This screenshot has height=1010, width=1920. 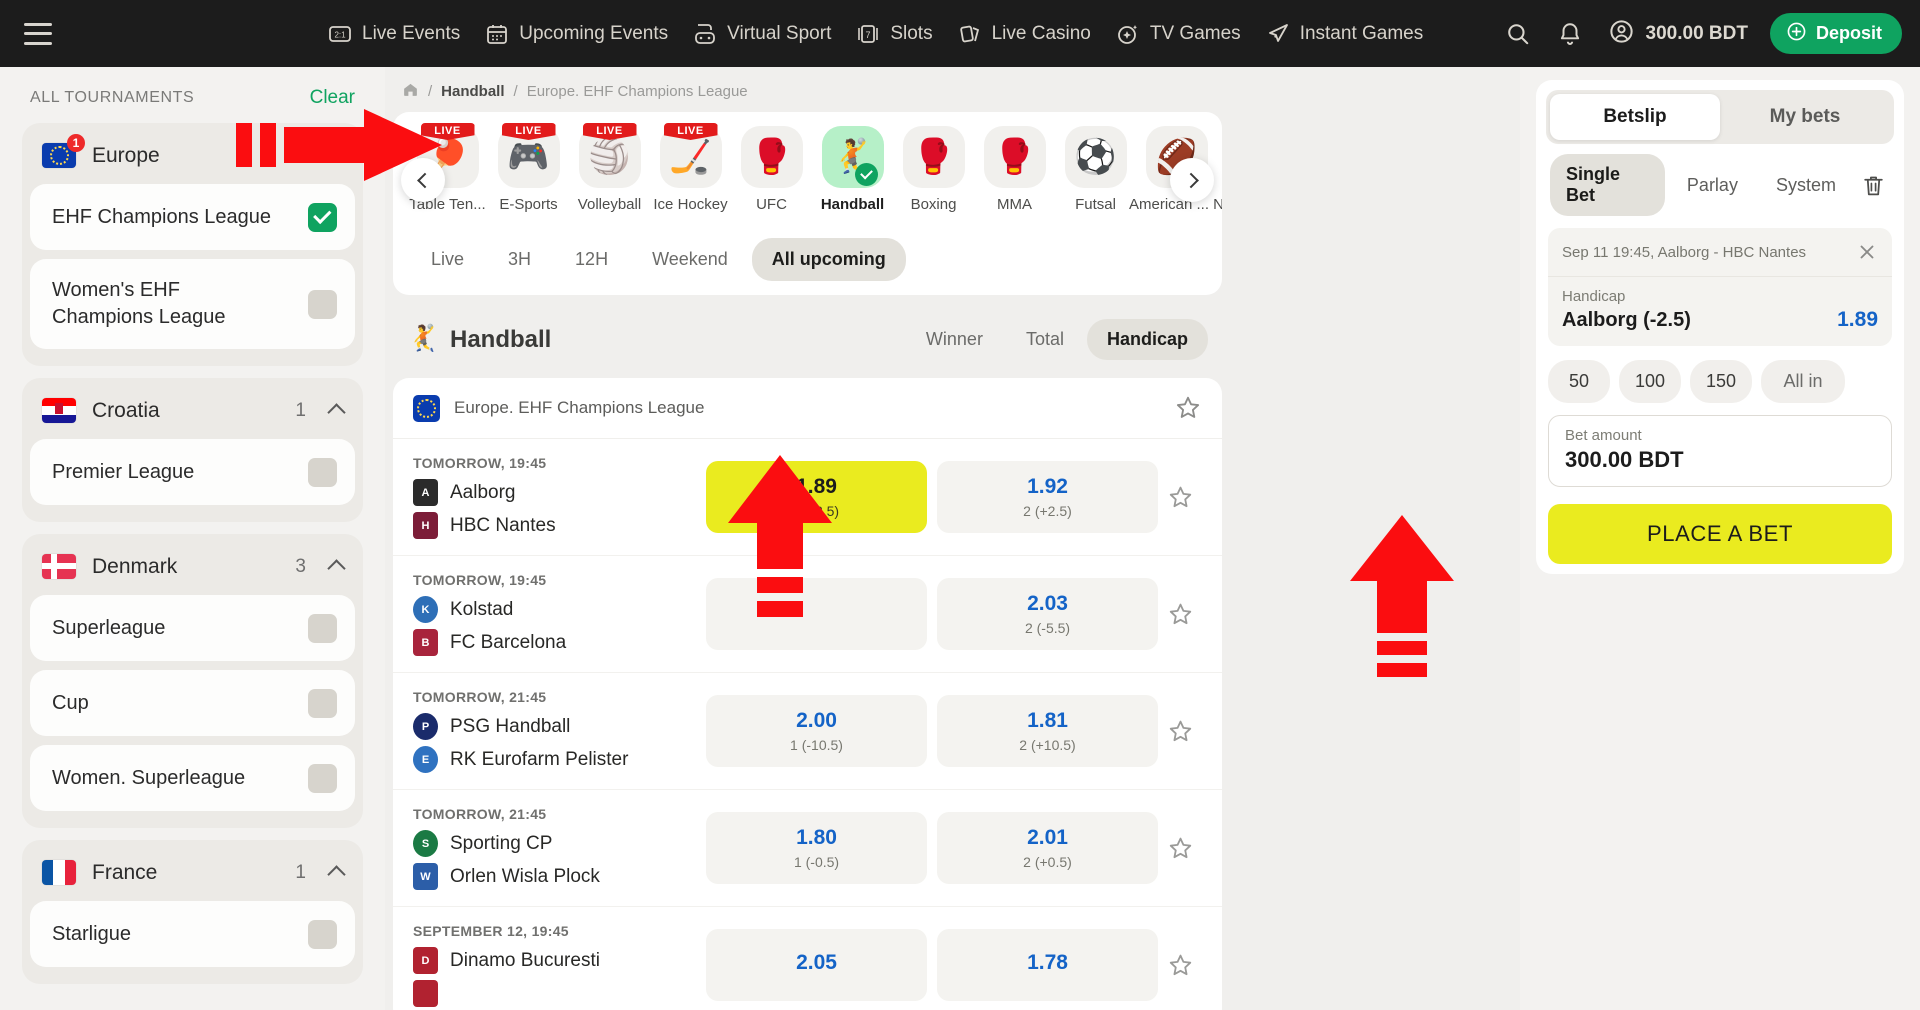 I want to click on country-row-europe: 1 Europe, so click(x=192, y=157).